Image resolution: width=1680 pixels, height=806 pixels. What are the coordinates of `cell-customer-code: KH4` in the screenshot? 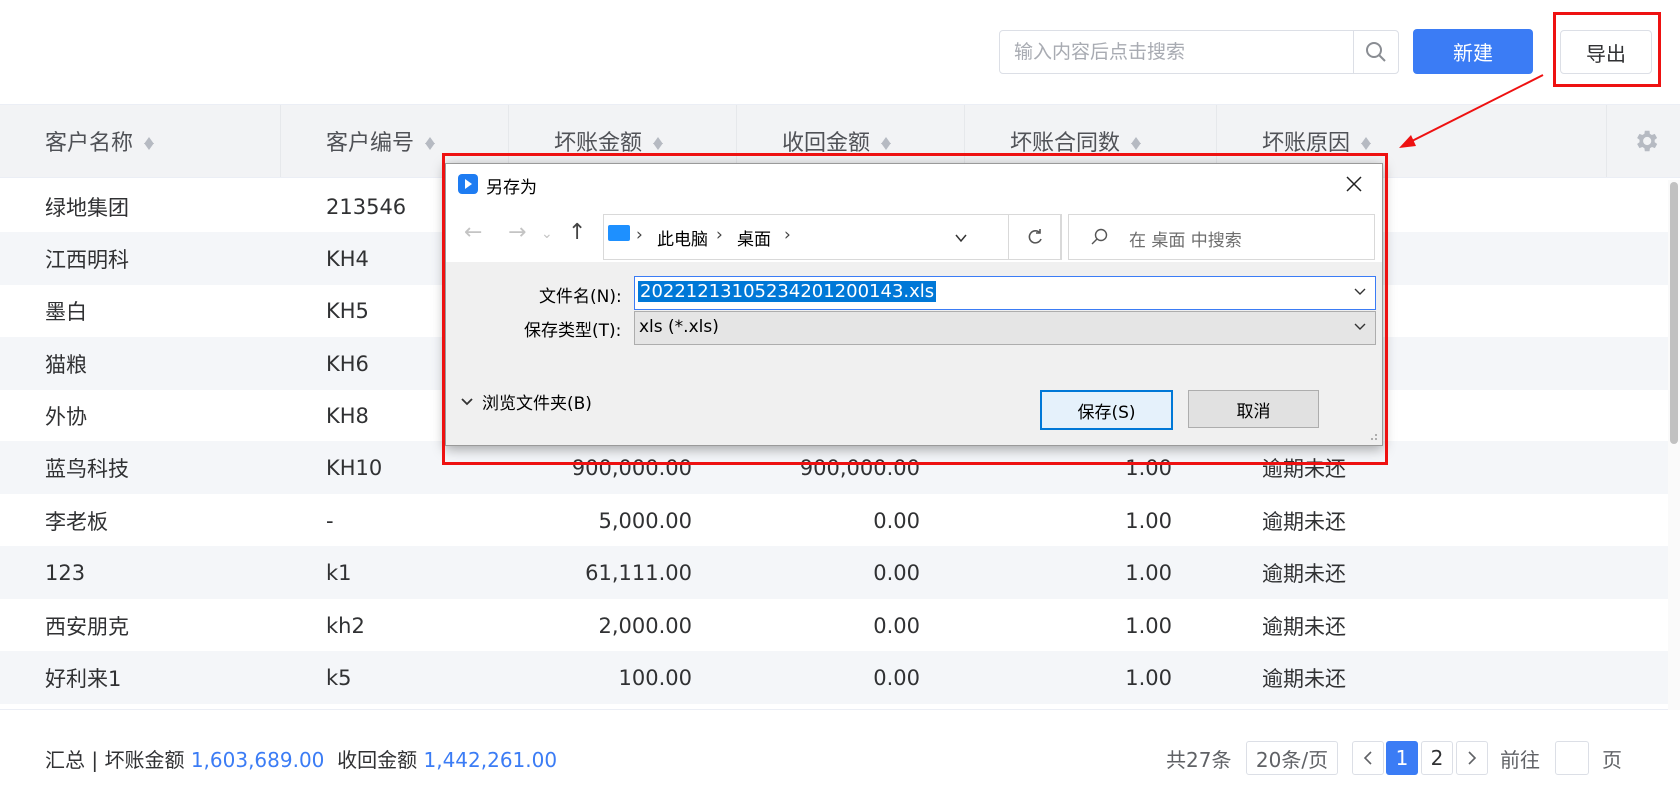 It's located at (347, 258).